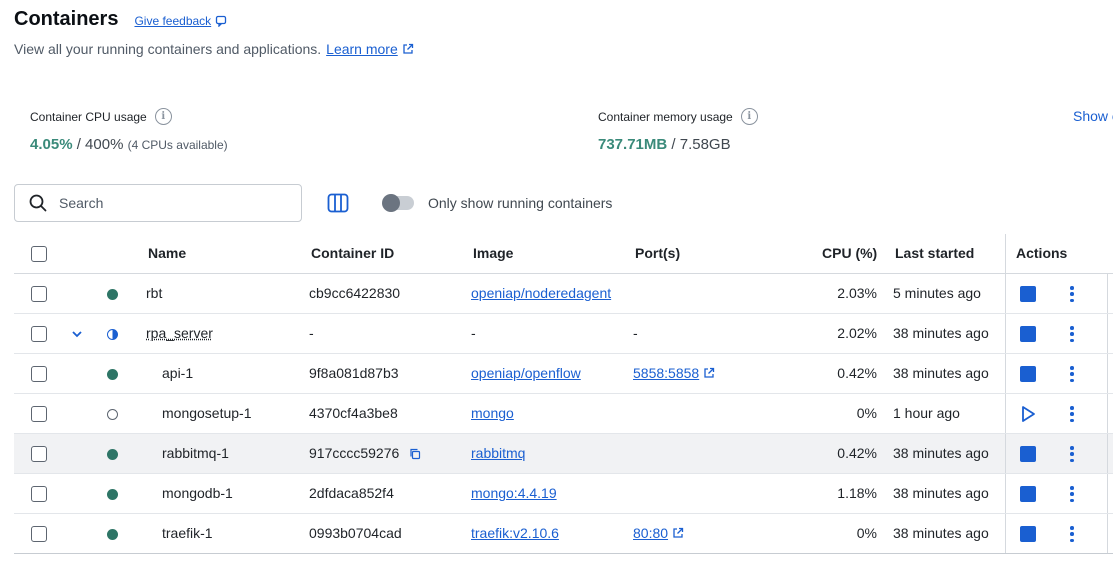 Image resolution: width=1113 pixels, height=584 pixels. I want to click on container-id: -, so click(311, 333).